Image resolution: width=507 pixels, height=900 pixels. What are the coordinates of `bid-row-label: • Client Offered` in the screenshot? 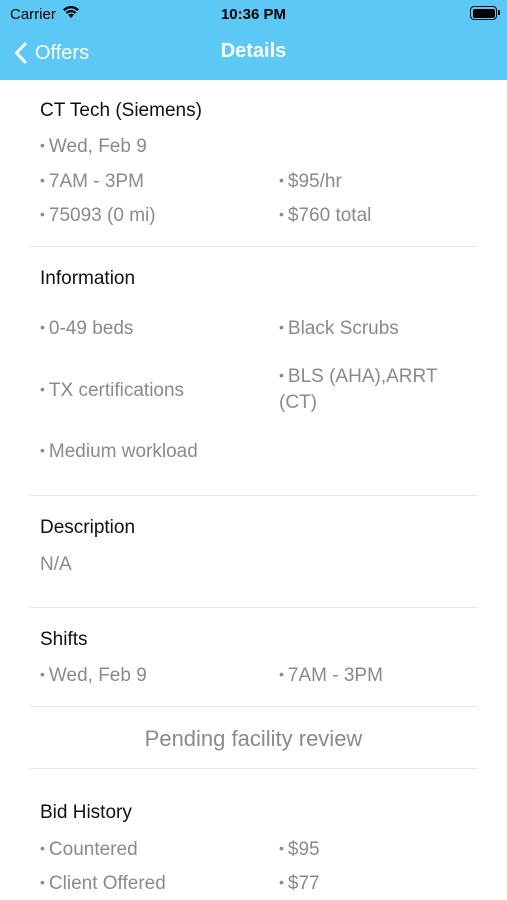 It's located at (103, 883).